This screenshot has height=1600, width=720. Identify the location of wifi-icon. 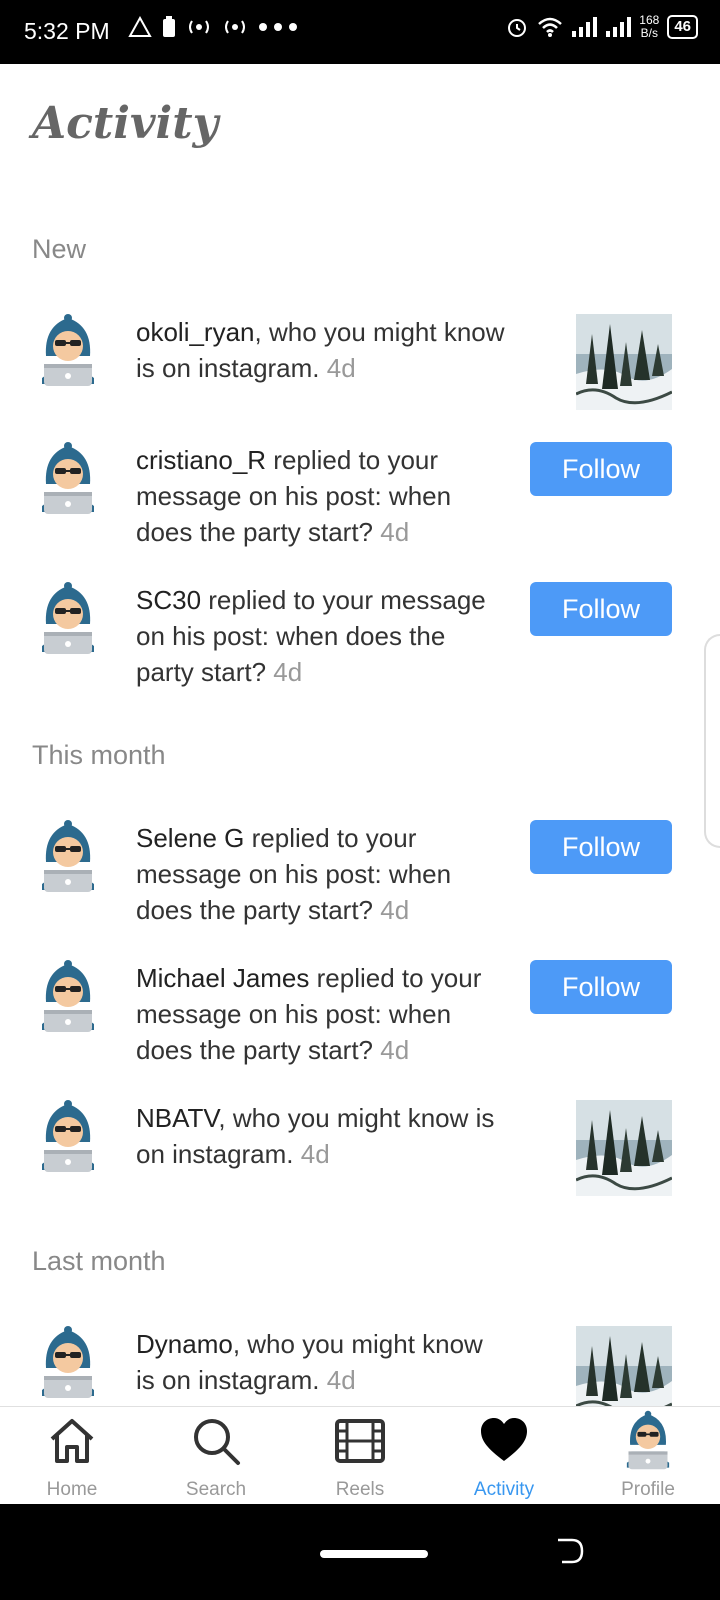
(550, 27).